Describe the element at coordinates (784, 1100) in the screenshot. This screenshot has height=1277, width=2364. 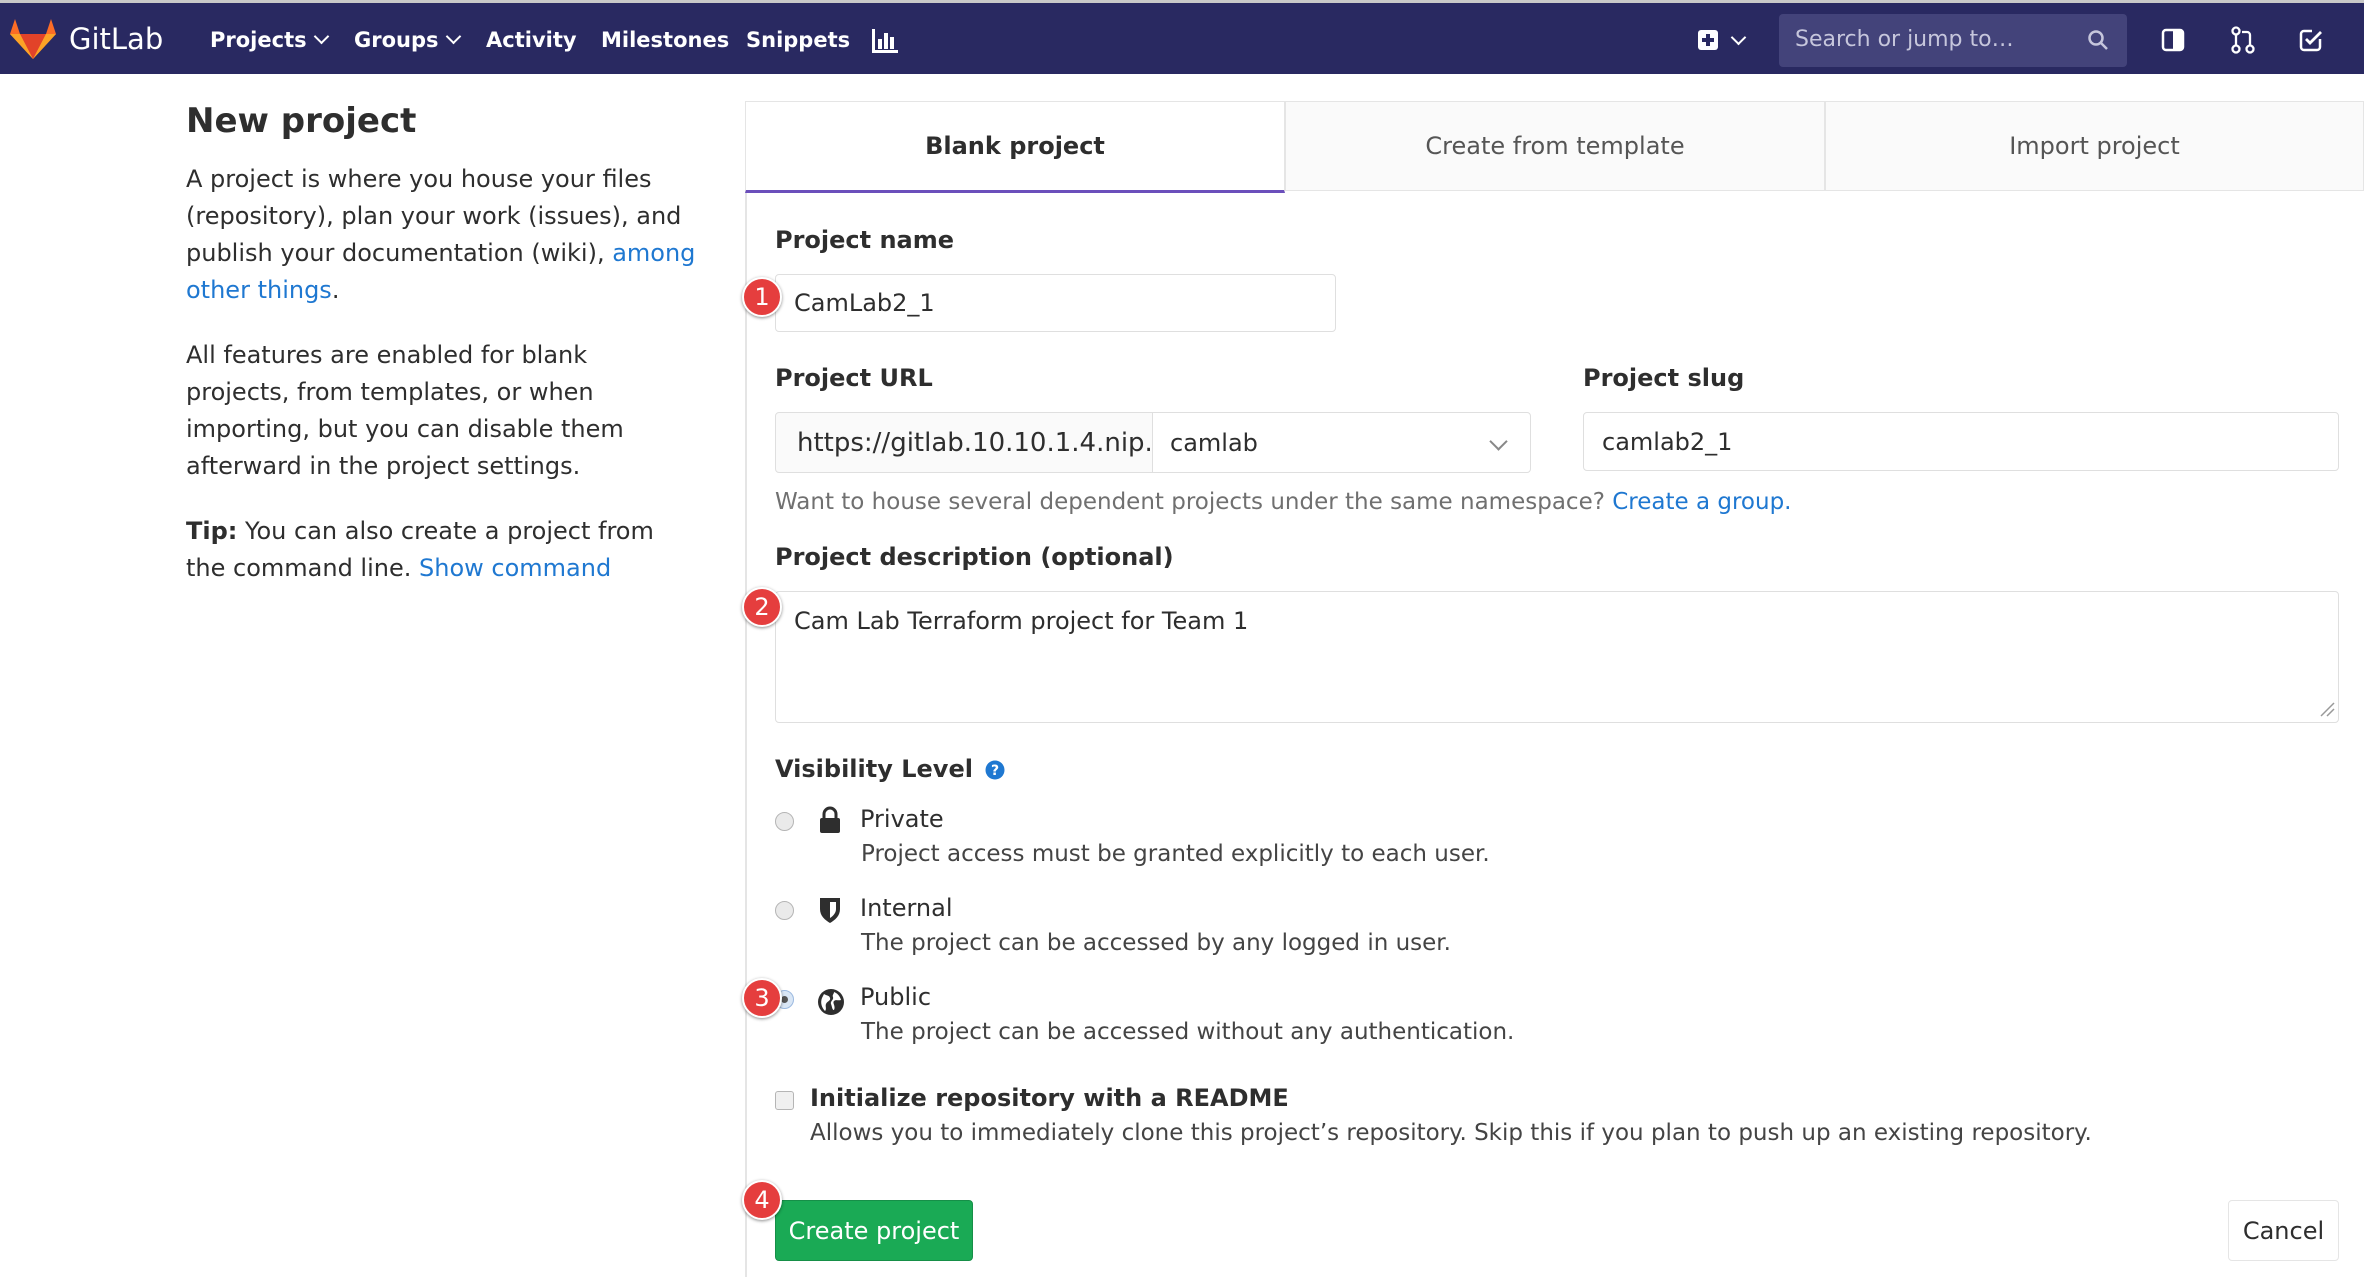
I see `initialize-readme-checkbox` at that location.